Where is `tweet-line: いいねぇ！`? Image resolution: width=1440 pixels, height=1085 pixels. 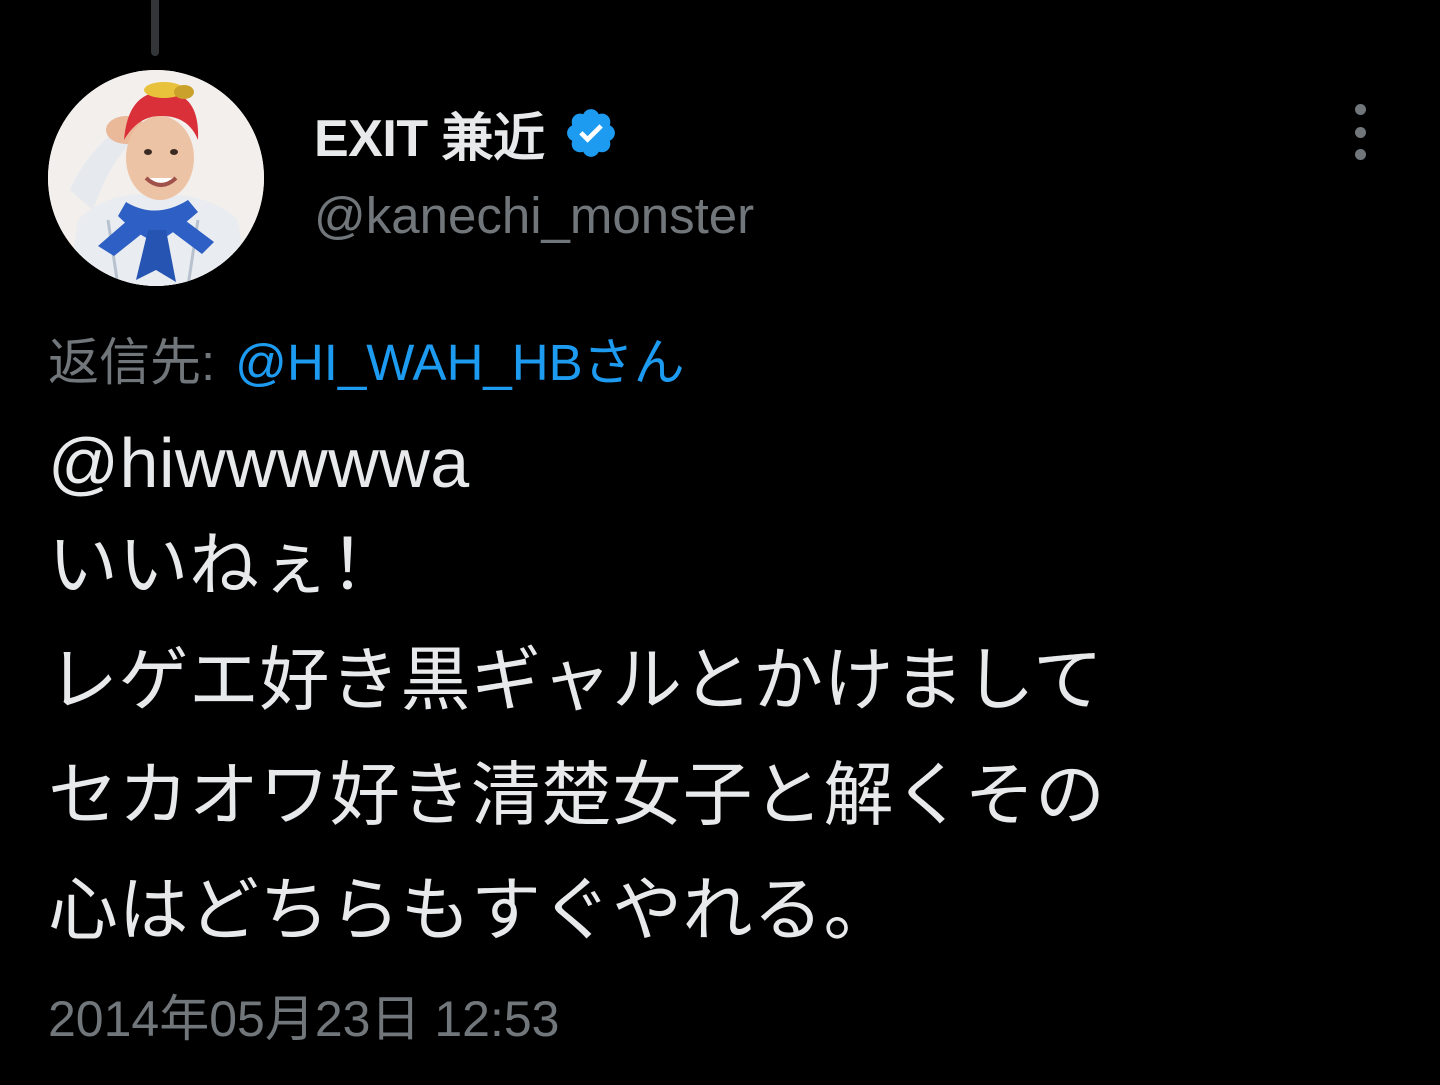
tweet-line: いいねぇ！ is located at coordinates (224, 565).